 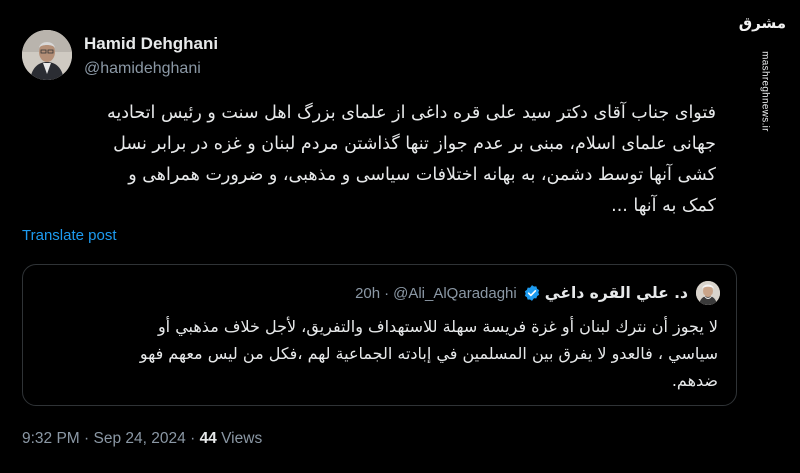 I want to click on author-name: Hamid Dehghani, so click(x=151, y=44).